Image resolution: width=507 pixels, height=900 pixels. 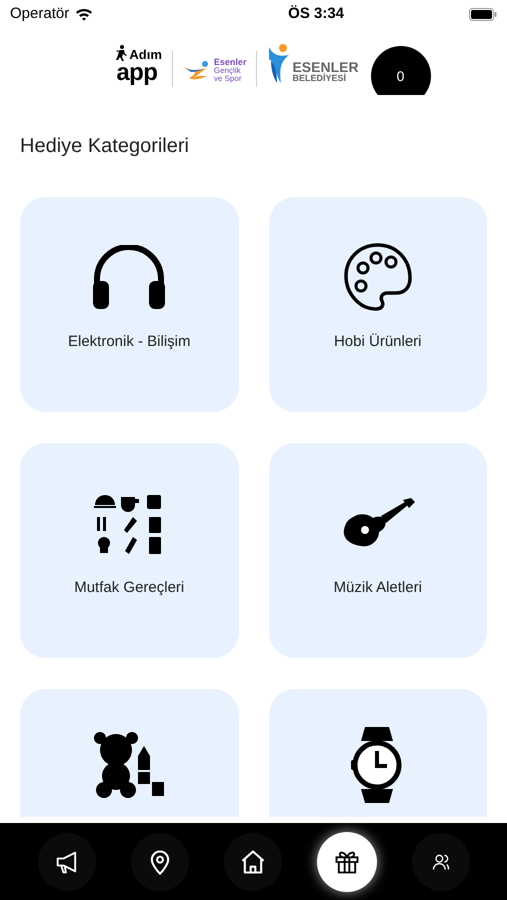 What do you see at coordinates (325, 67) in the screenshot?
I see `logo-text: ESENLER` at bounding box center [325, 67].